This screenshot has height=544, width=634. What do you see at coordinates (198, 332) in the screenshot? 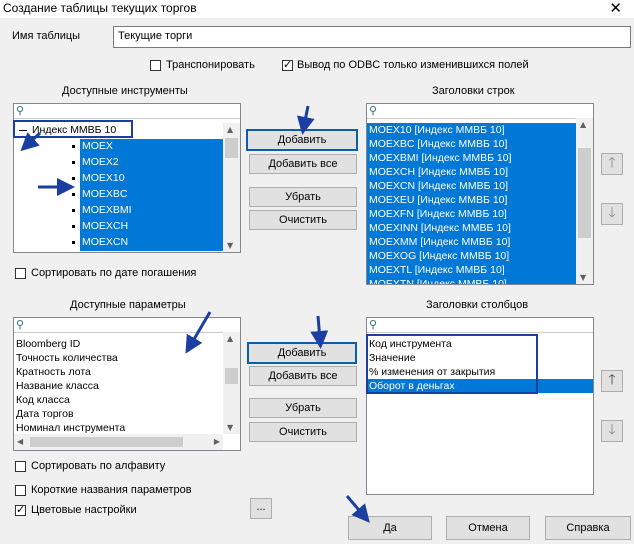
I see `arrow-to-parameters` at bounding box center [198, 332].